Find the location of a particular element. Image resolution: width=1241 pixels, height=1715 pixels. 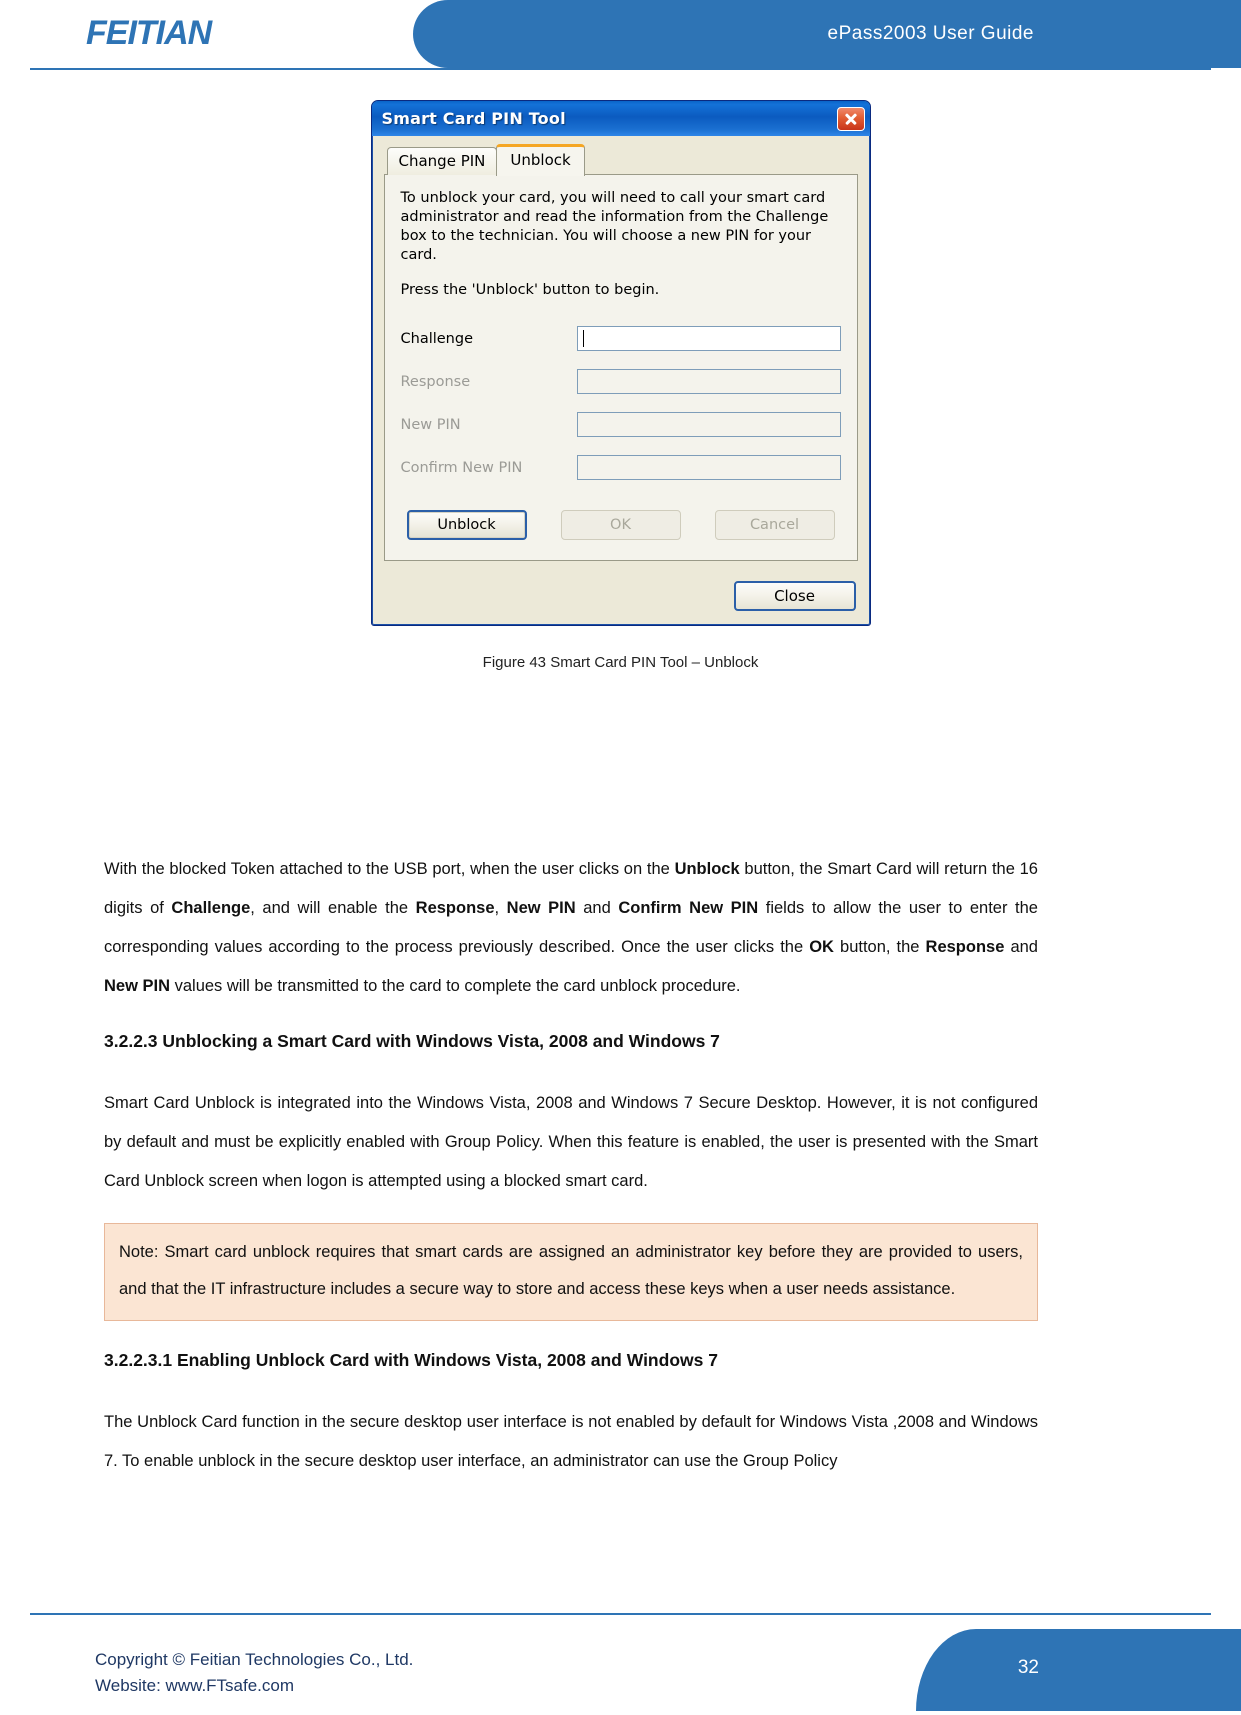

footer-website: Website: www.FTsafe.com is located at coordinates (195, 1685).